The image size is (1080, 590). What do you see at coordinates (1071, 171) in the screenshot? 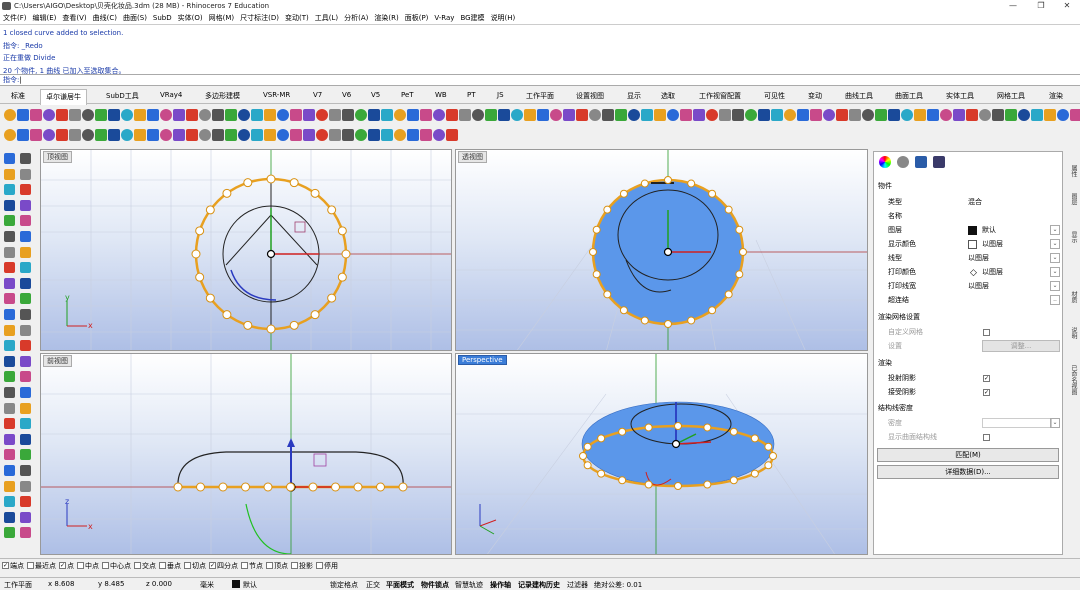
I see `sidetab-properties: 属性` at bounding box center [1071, 171].